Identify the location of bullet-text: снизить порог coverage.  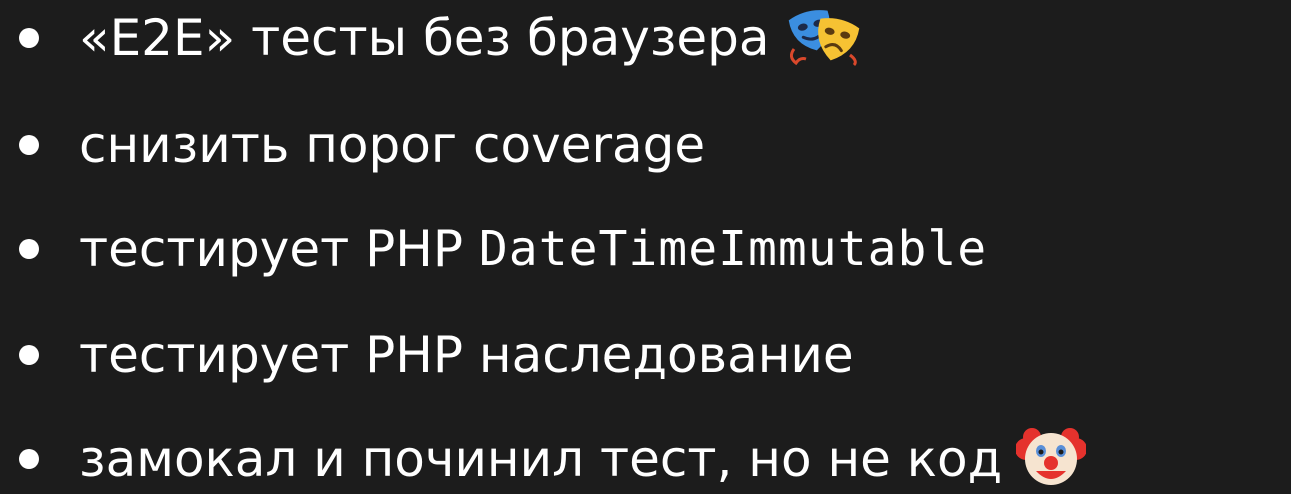
(392, 145).